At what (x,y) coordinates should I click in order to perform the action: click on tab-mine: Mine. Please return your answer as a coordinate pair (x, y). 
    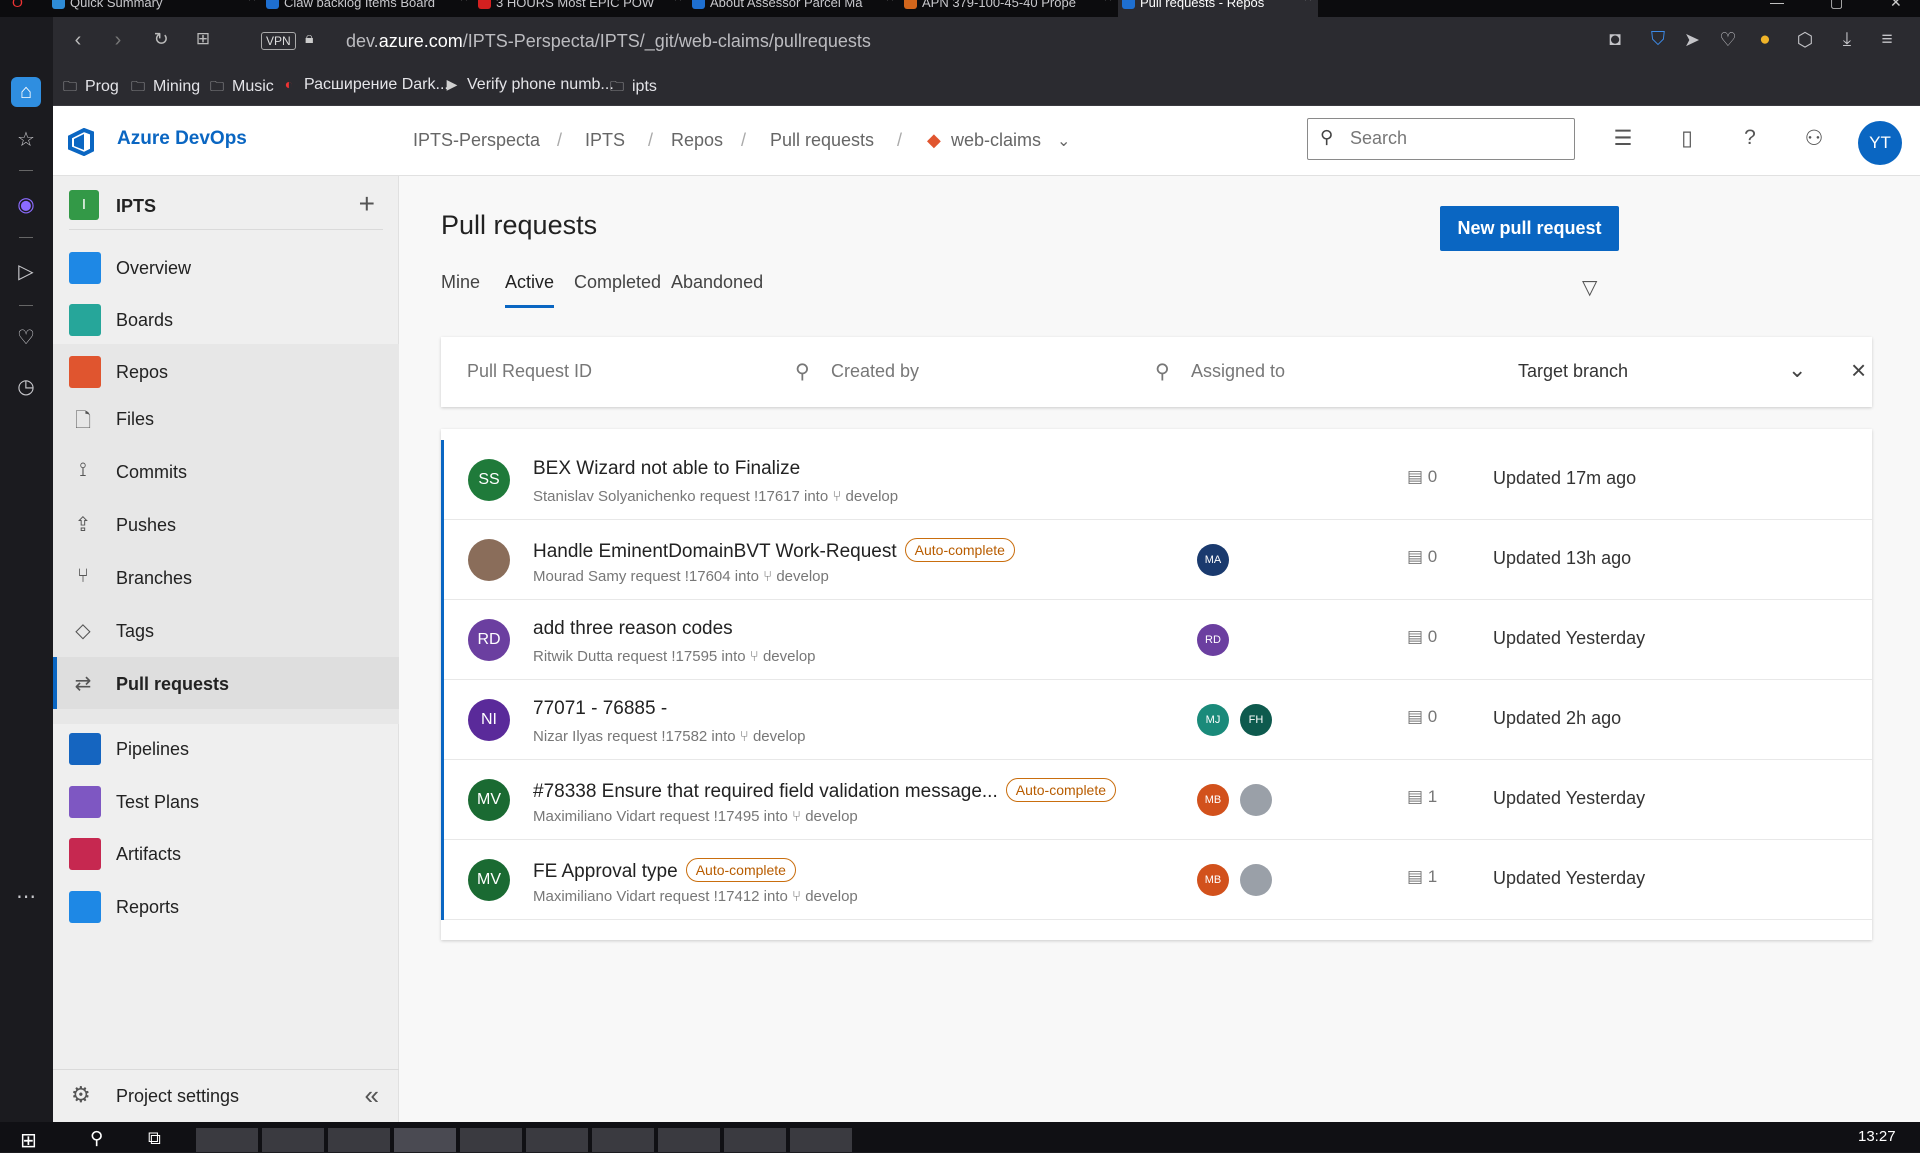
    Looking at the image, I should click on (460, 282).